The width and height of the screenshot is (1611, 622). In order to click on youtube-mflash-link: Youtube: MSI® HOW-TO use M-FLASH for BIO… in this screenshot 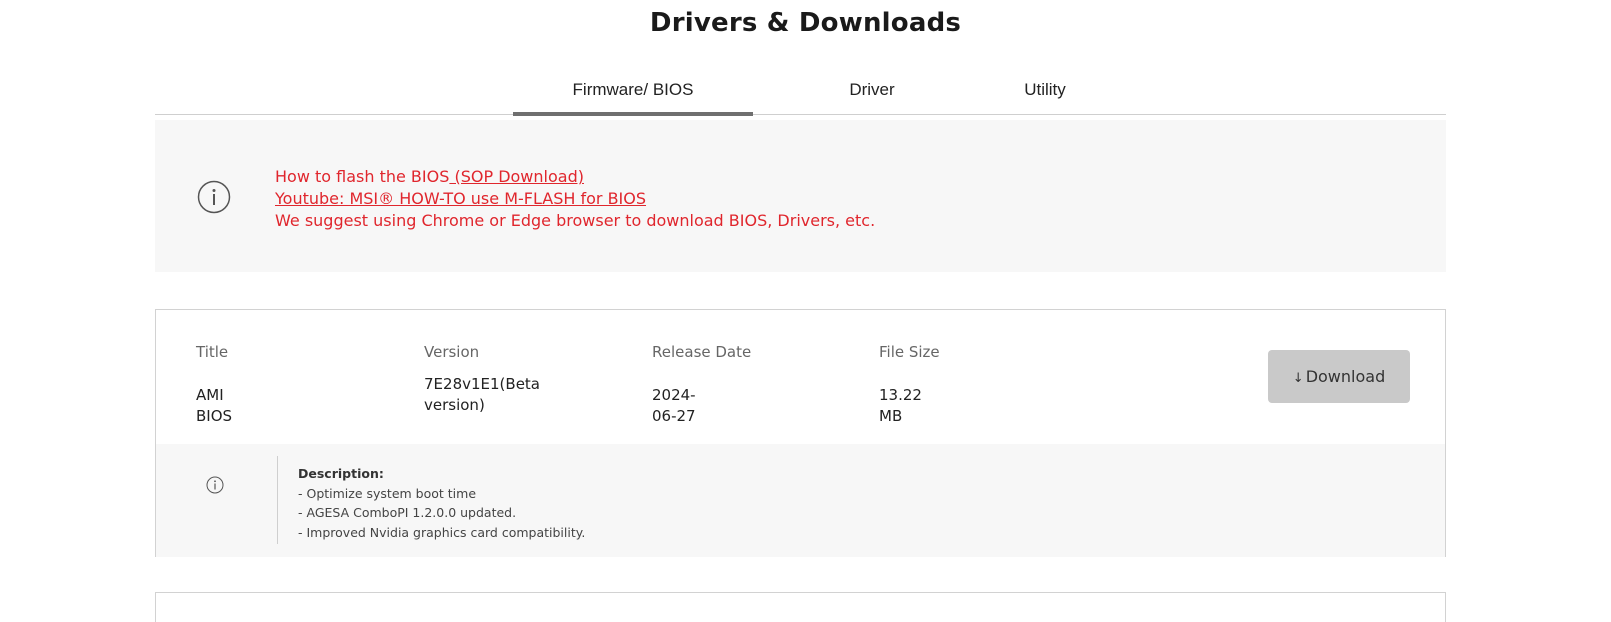, I will do `click(460, 198)`.